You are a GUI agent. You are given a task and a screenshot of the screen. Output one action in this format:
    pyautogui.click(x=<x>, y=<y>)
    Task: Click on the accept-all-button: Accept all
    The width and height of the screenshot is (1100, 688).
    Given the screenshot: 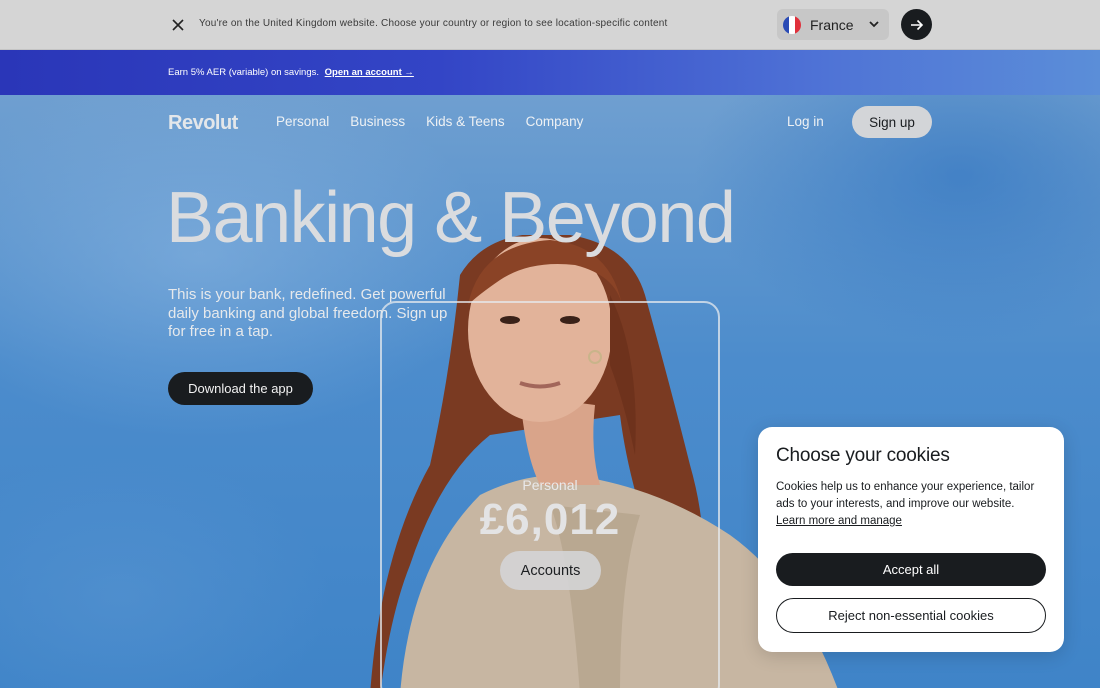 What is the action you would take?
    pyautogui.click(x=911, y=569)
    